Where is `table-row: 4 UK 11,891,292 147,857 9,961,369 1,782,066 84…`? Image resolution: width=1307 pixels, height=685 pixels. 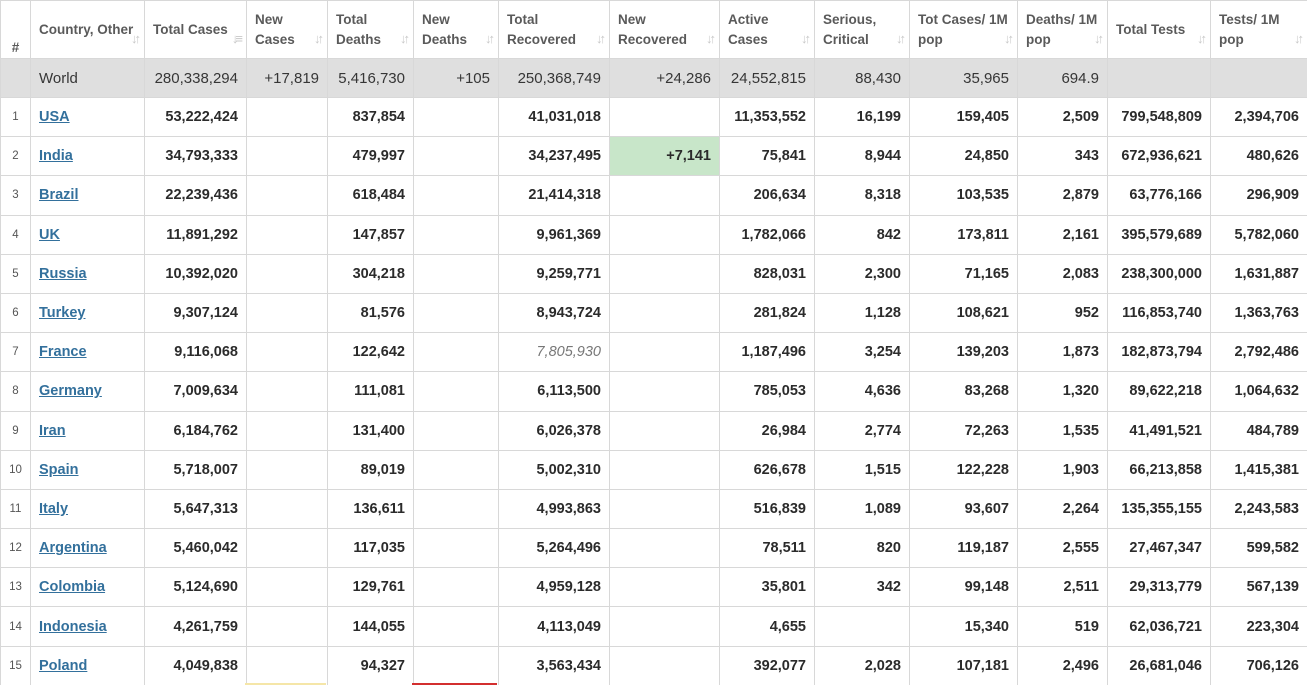
table-row: 4 UK 11,891,292 147,857 9,961,369 1,782,066 84… is located at coordinates (653, 234).